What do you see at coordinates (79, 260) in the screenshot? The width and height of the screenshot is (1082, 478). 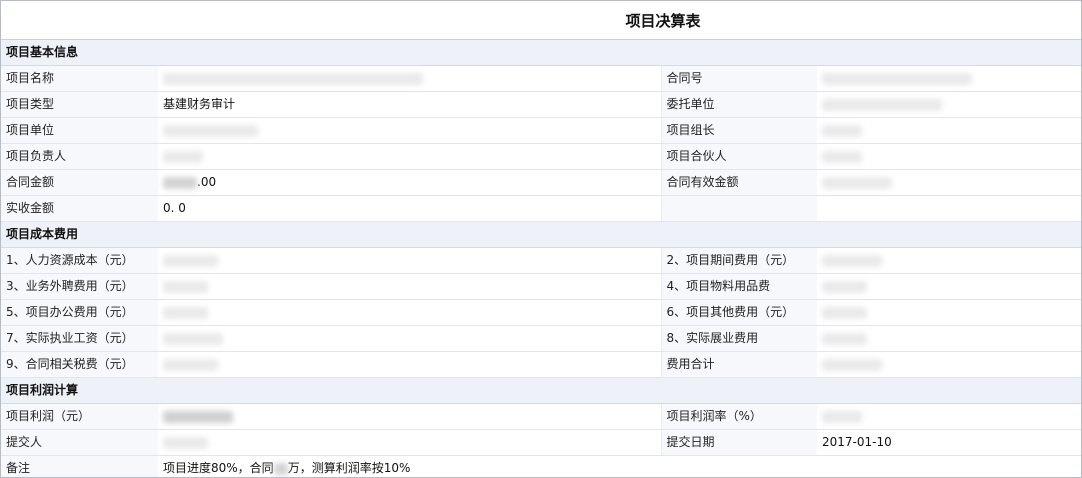 I see `hr-cost-label: 1、人力资源成本（元）` at bounding box center [79, 260].